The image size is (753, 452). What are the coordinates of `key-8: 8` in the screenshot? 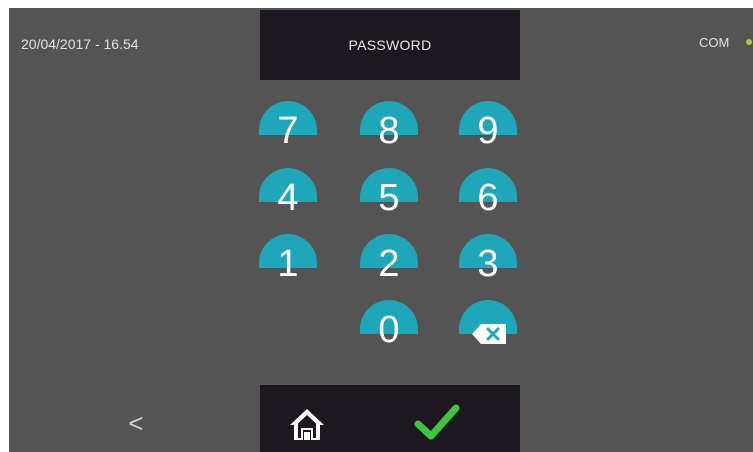 It's located at (389, 129).